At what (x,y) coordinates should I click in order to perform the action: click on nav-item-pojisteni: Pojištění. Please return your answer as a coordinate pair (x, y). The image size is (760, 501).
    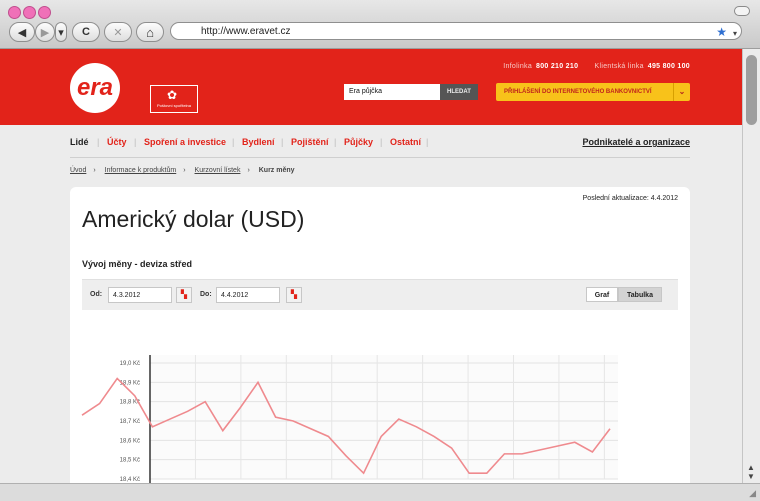
    Looking at the image, I should click on (310, 142).